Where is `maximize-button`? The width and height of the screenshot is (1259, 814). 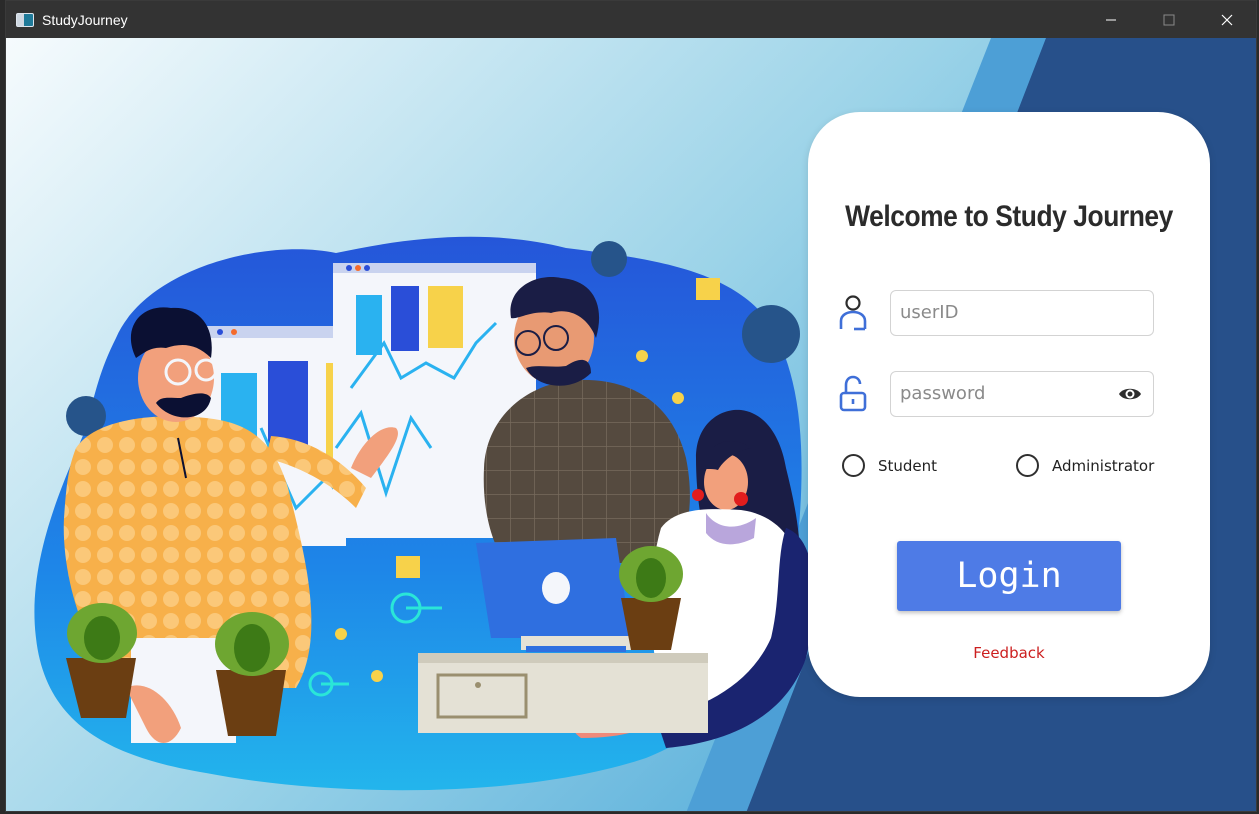 maximize-button is located at coordinates (1169, 19).